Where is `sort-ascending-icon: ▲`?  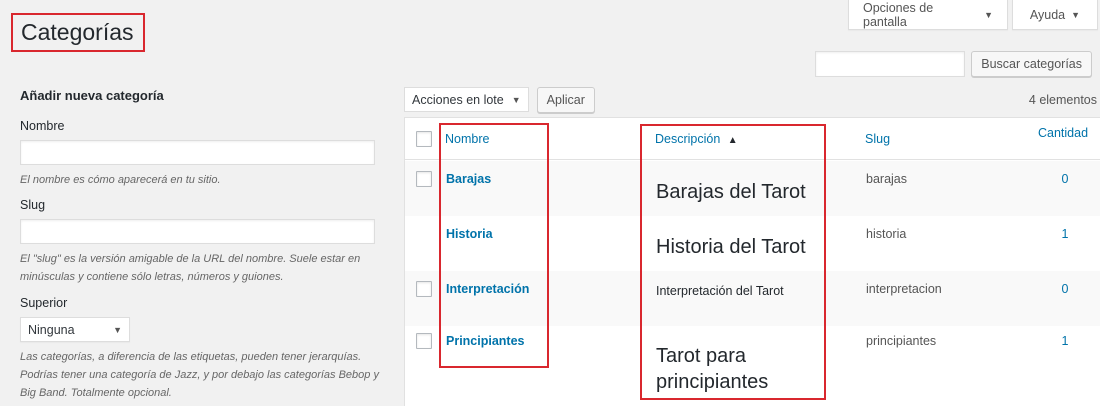
sort-ascending-icon: ▲ is located at coordinates (732, 140).